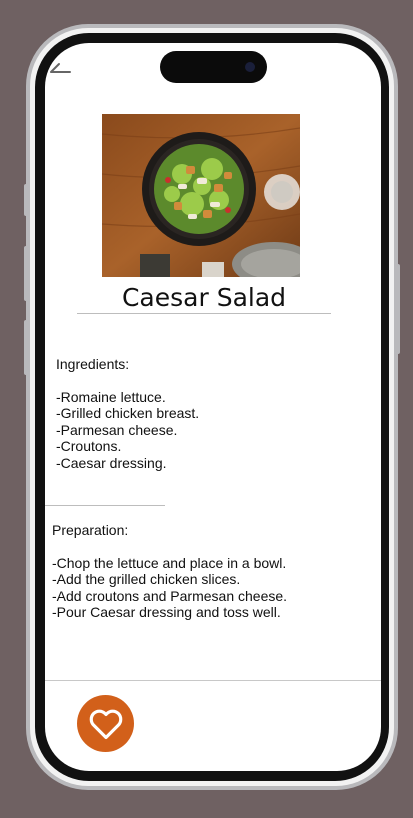 The width and height of the screenshot is (413, 818). Describe the element at coordinates (213, 680) in the screenshot. I see `bottom-bar-divider` at that location.